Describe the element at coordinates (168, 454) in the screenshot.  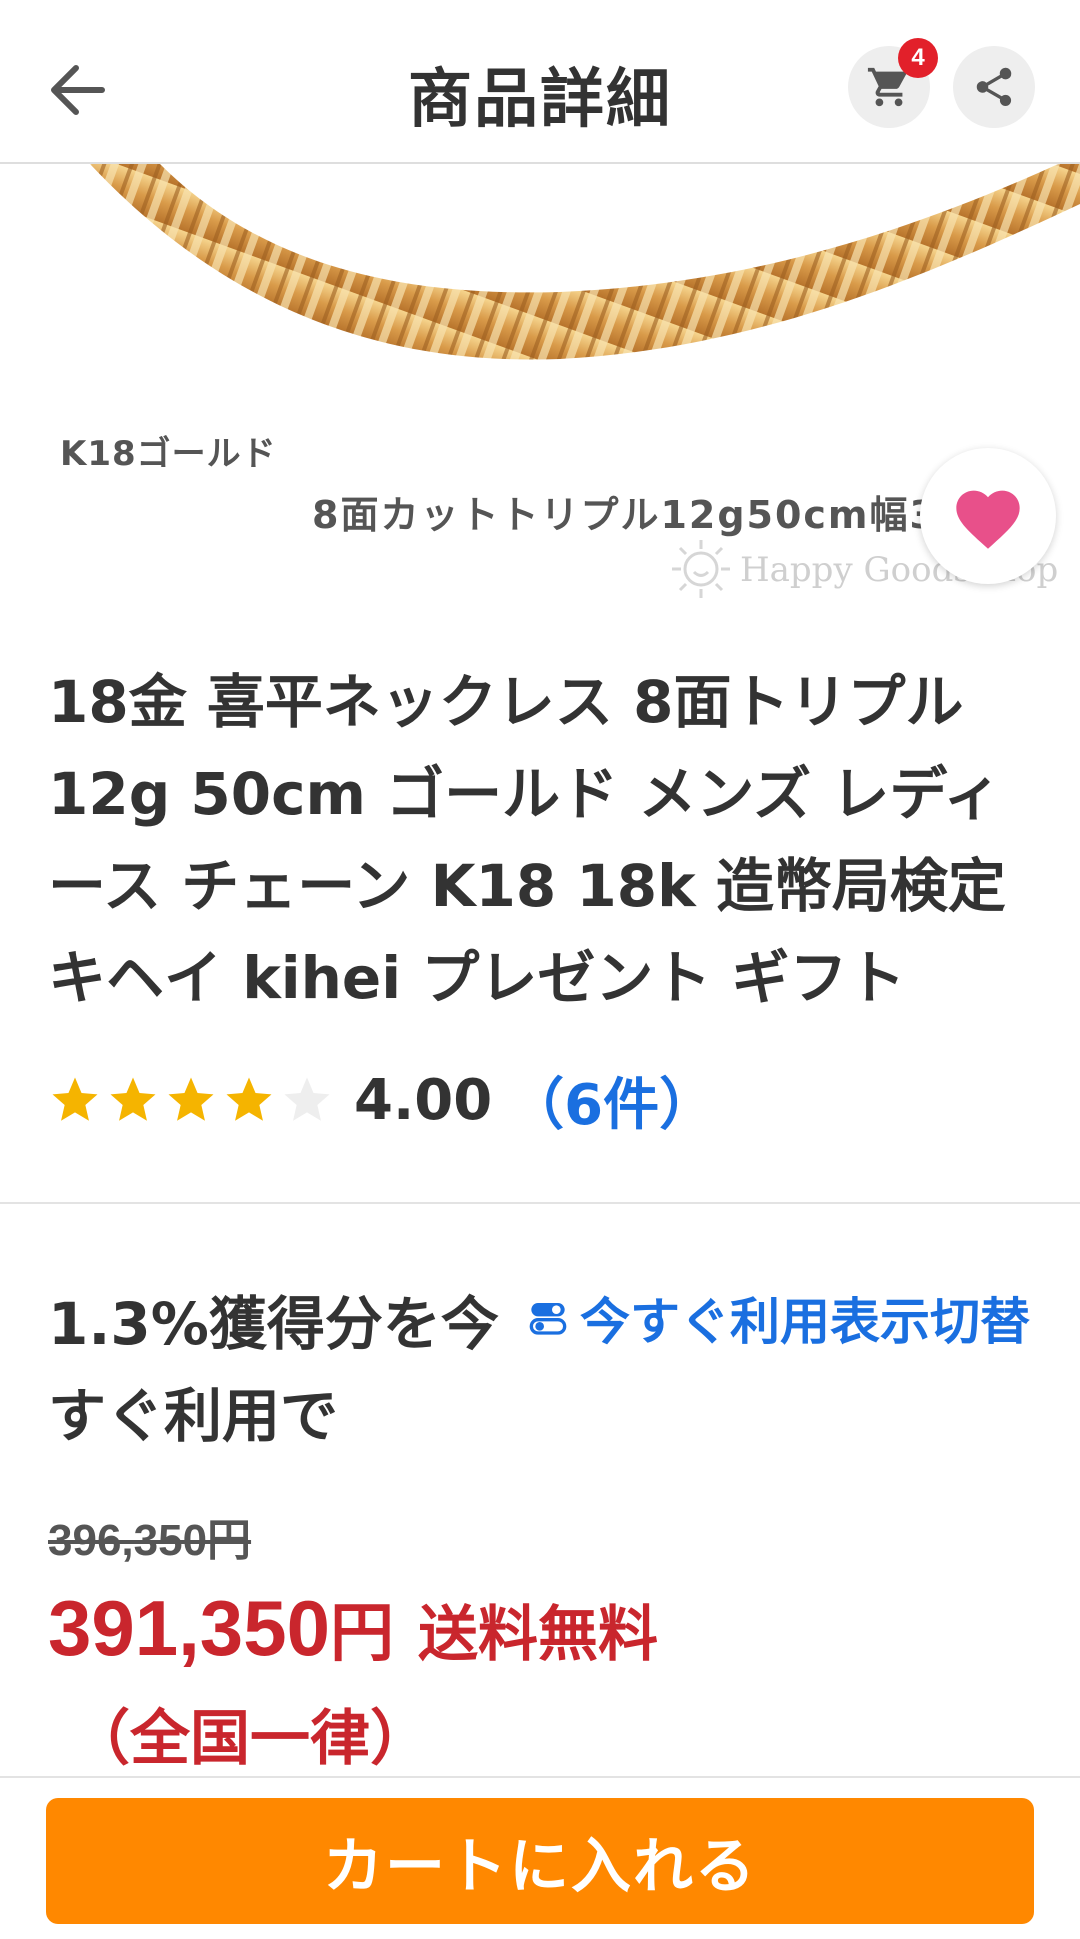
I see `image-caption-material: K18ゴールド` at that location.